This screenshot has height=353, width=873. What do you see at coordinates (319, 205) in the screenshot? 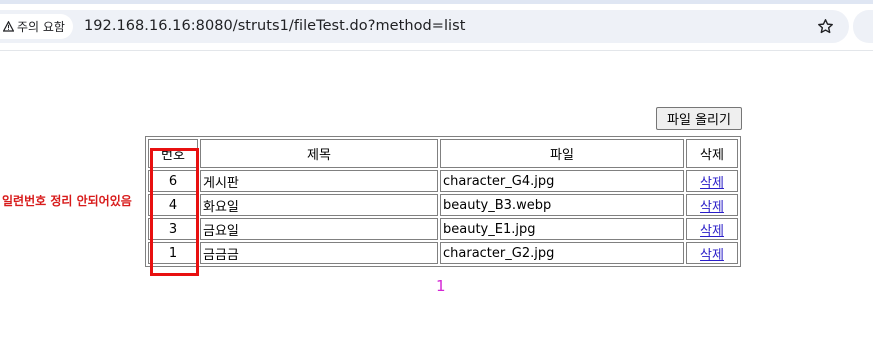
I see `row-title: 화요일` at bounding box center [319, 205].